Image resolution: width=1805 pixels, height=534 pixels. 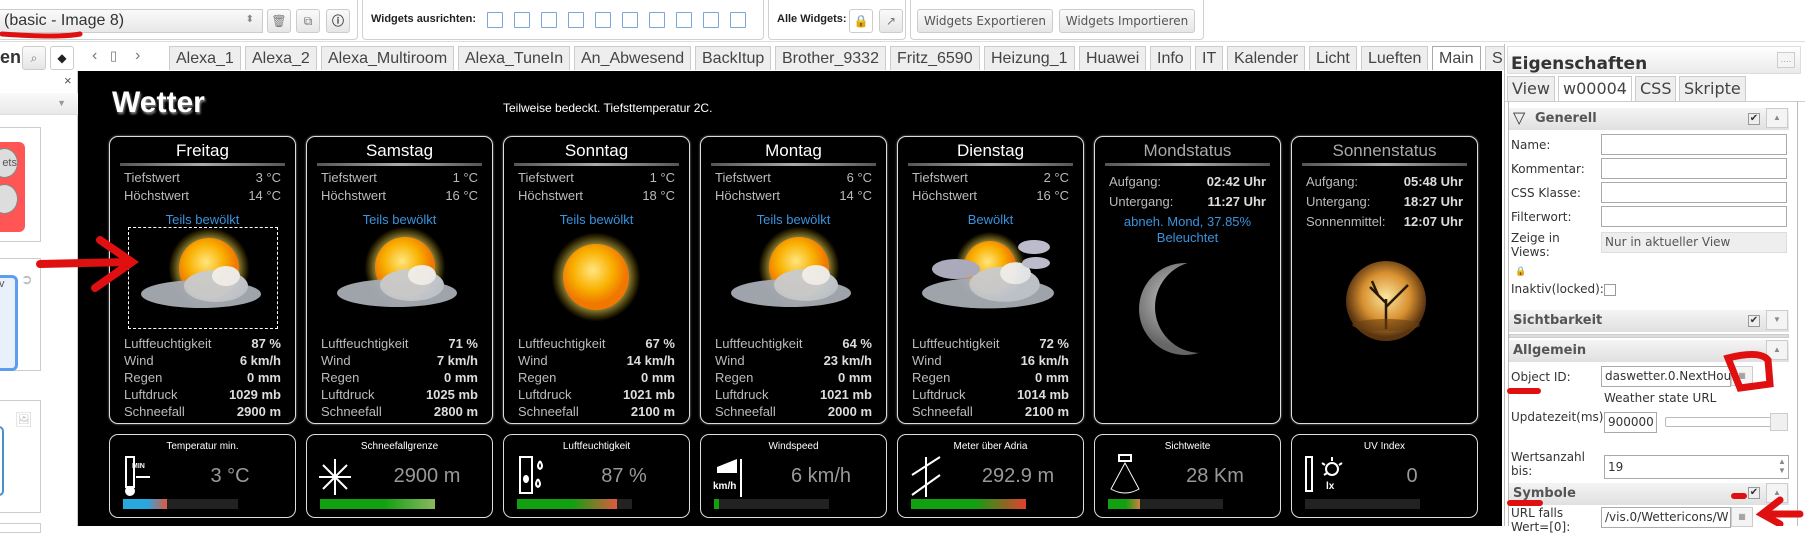 I want to click on tile-title: Schneefallgrenze, so click(x=399, y=446).